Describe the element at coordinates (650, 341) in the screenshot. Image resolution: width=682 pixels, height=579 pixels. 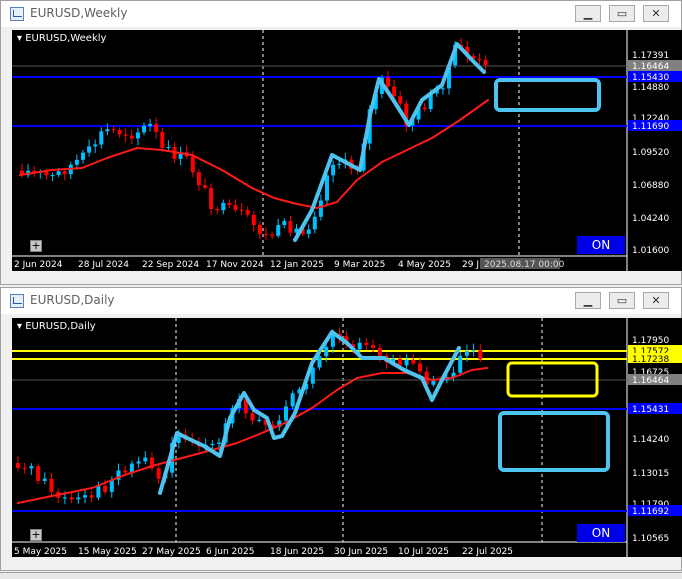
I see `price-tick-label: 1.17950` at that location.